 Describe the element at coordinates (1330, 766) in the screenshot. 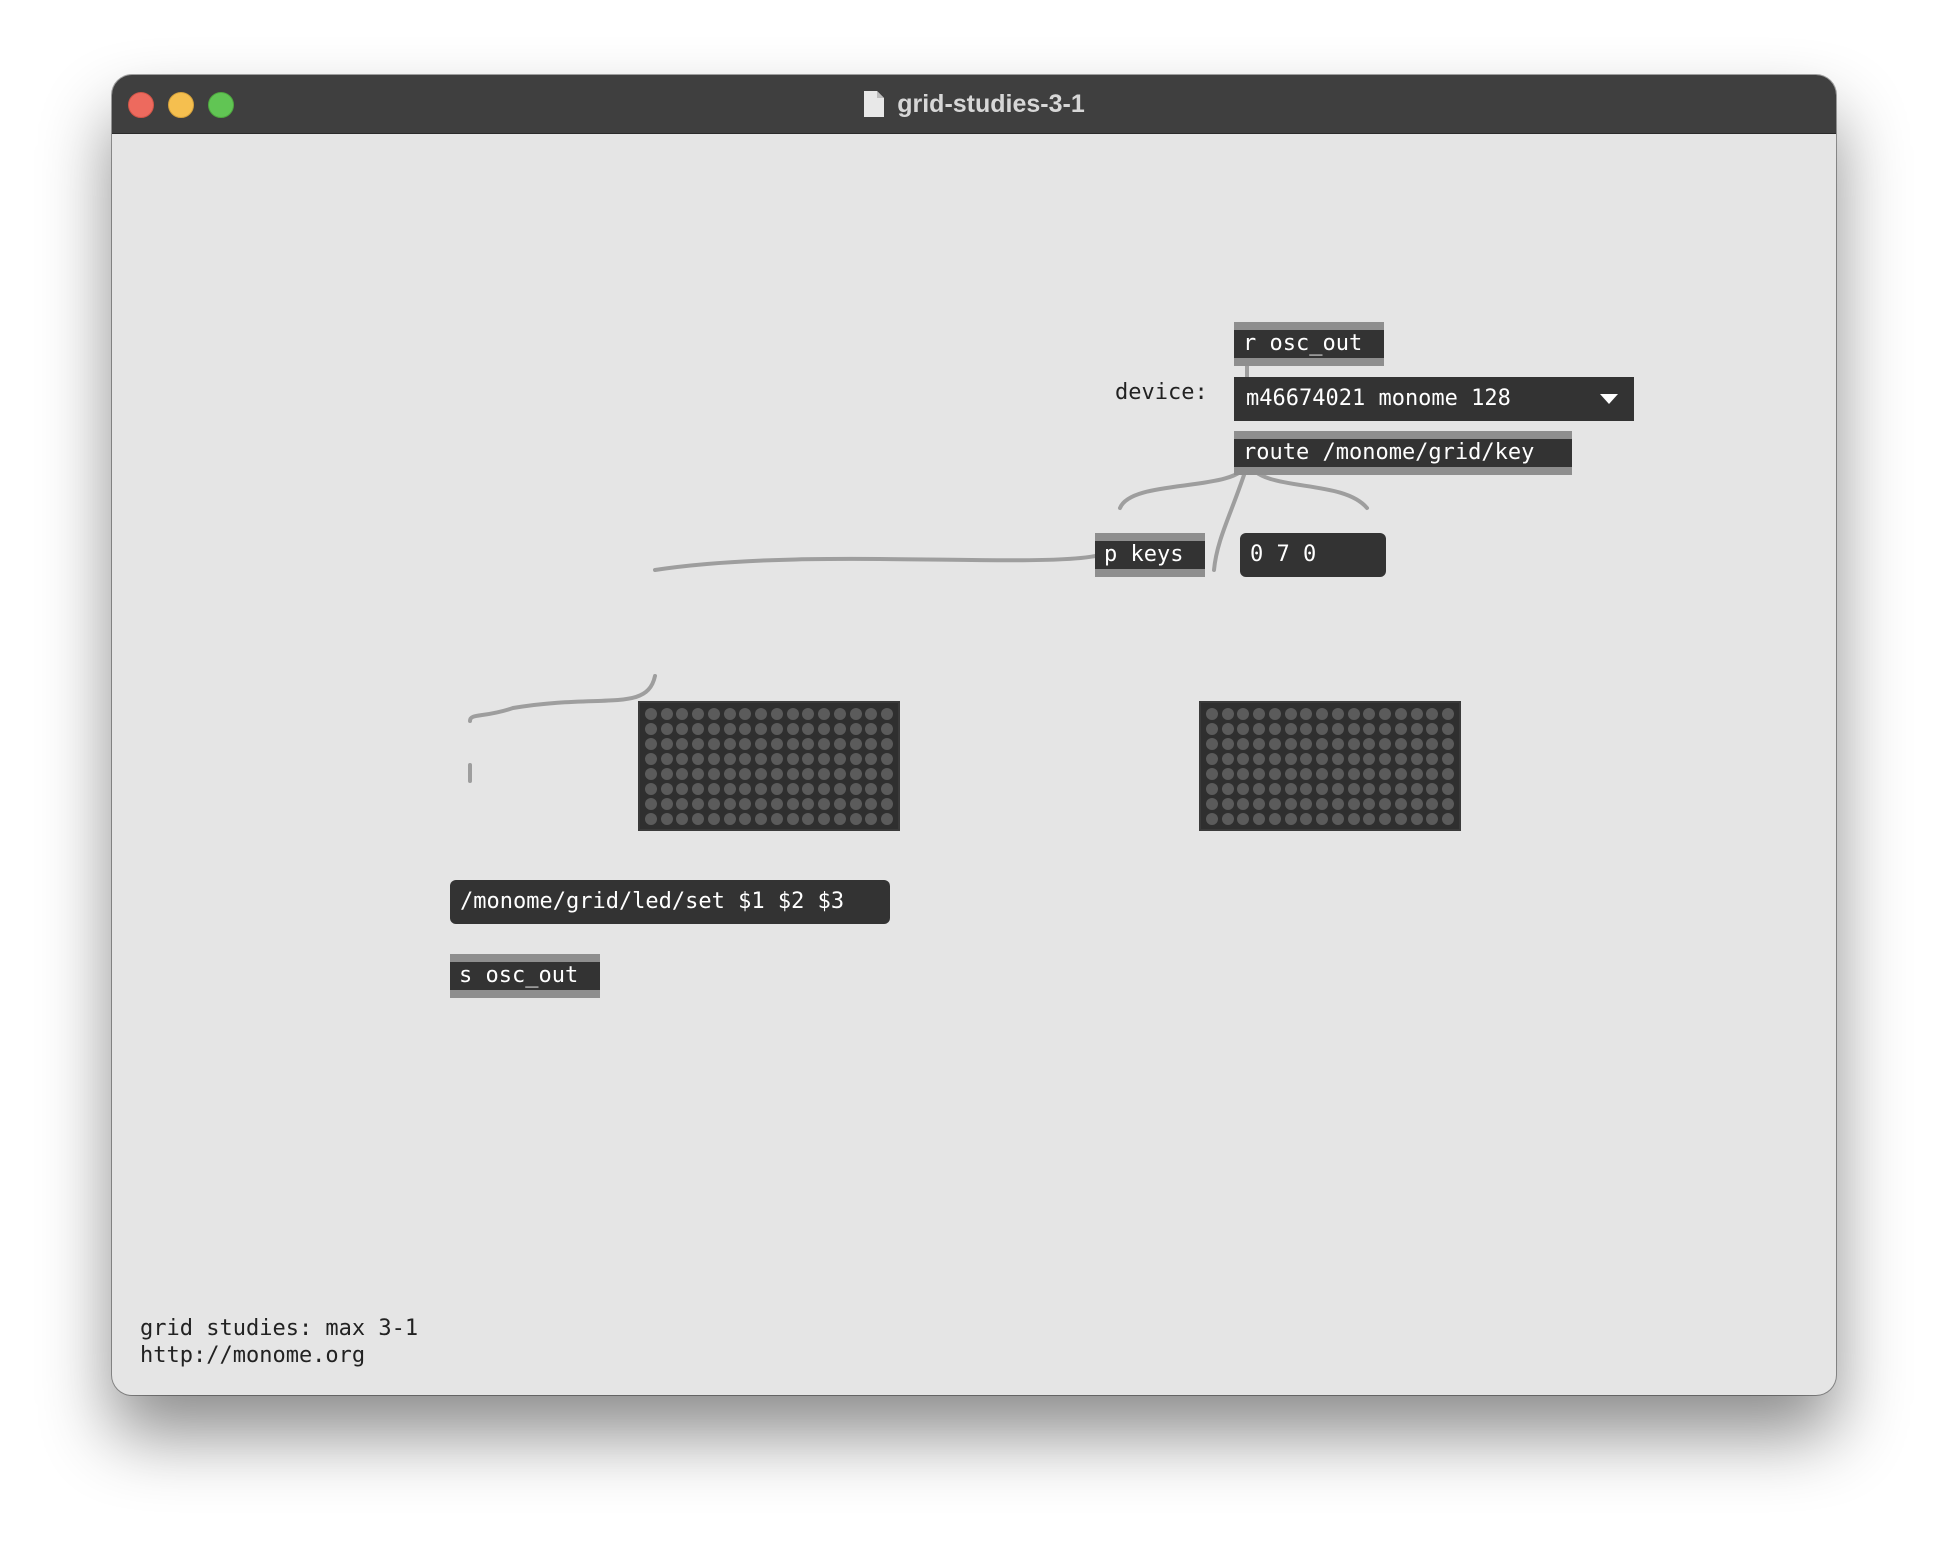

I see `grid-matrix-right` at that location.